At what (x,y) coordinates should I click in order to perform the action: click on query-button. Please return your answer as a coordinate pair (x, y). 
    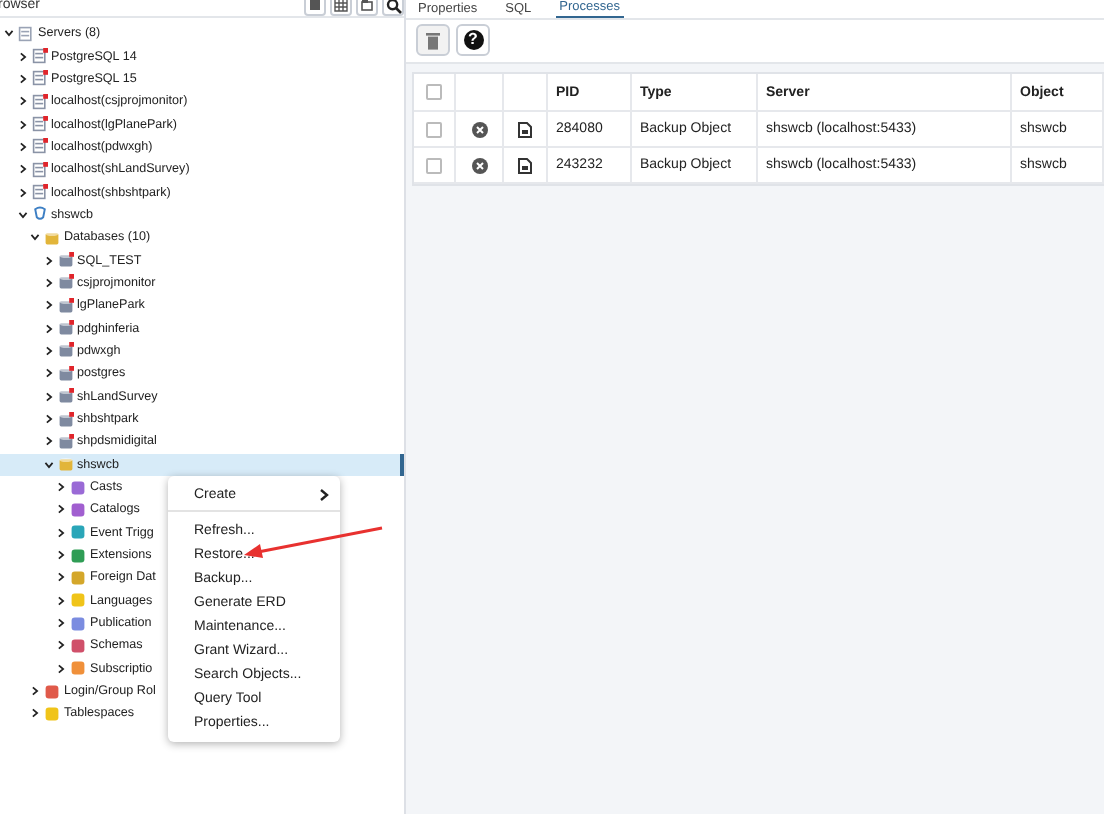
    Looking at the image, I should click on (367, 7).